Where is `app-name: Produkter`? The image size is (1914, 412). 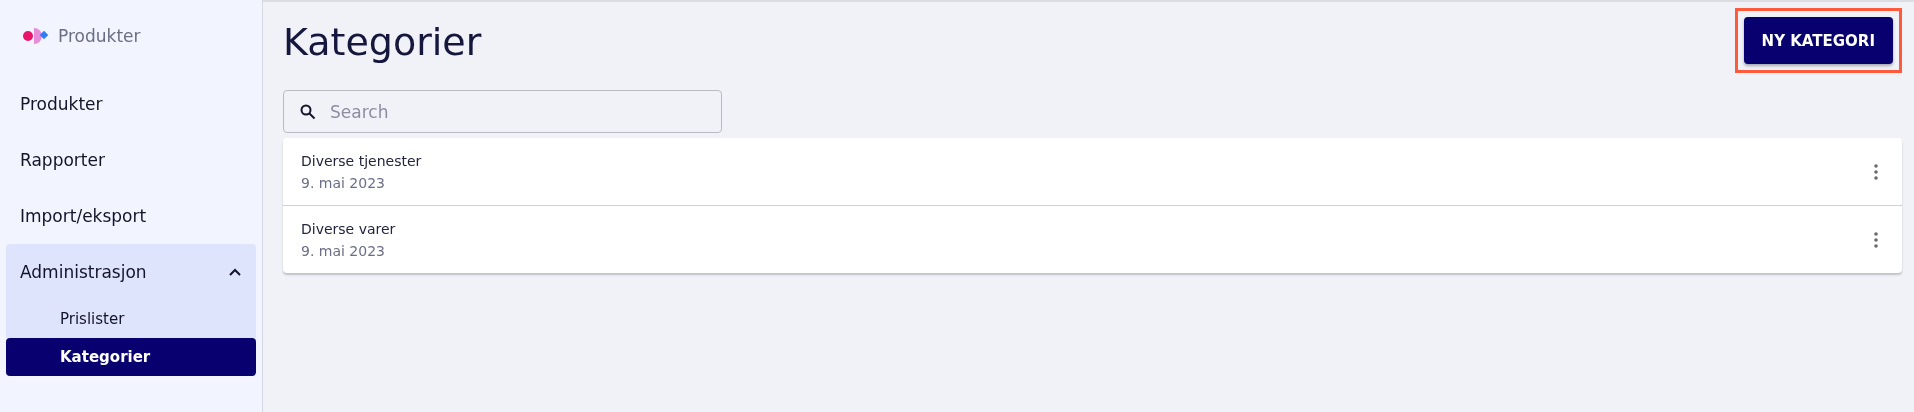 app-name: Produkter is located at coordinates (99, 36).